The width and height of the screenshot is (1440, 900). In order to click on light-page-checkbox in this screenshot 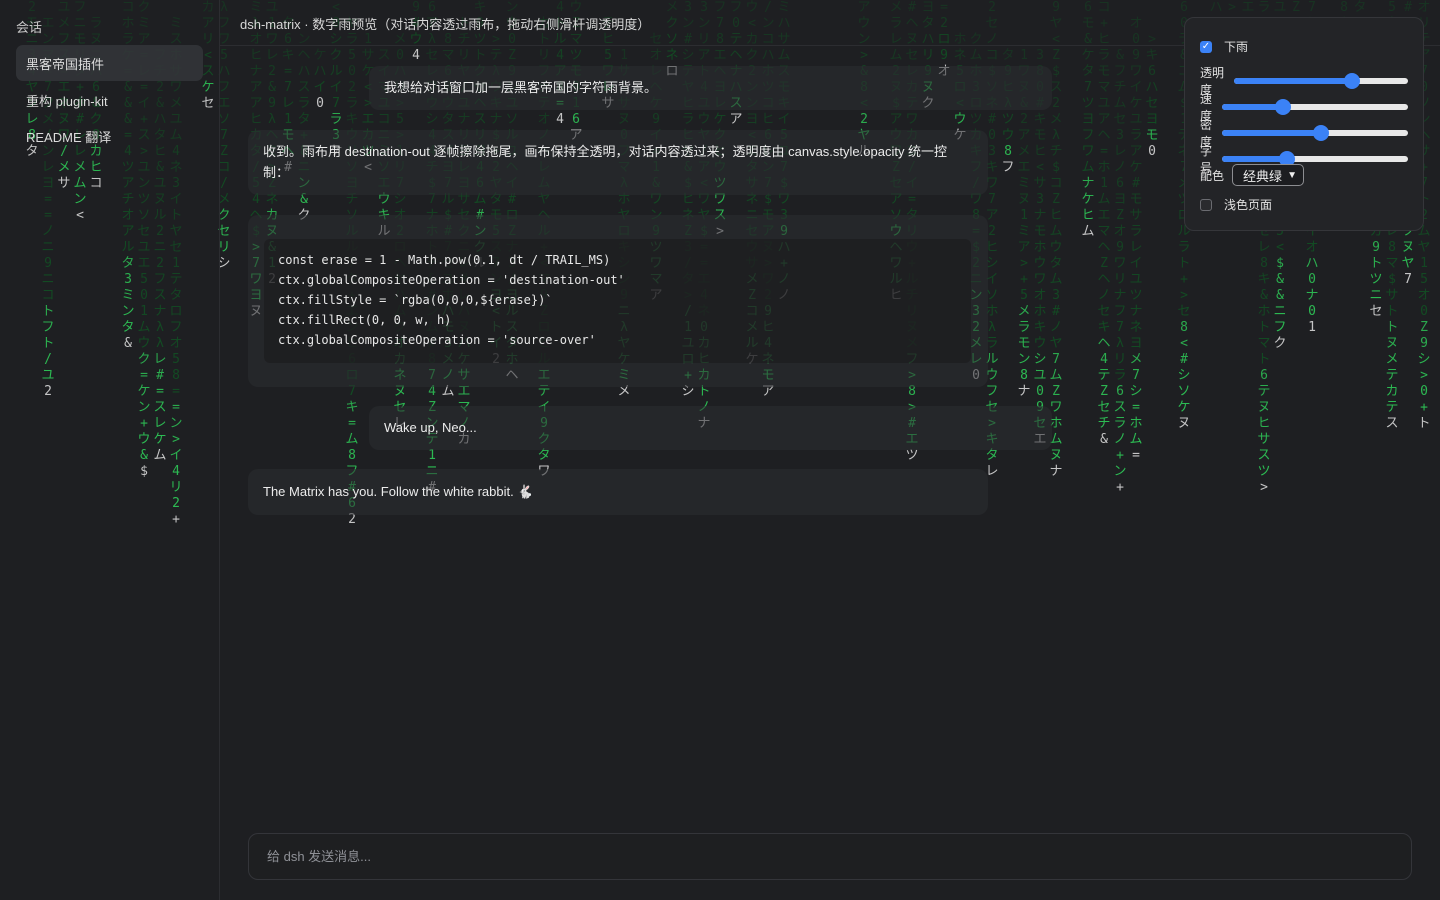, I will do `click(1206, 204)`.